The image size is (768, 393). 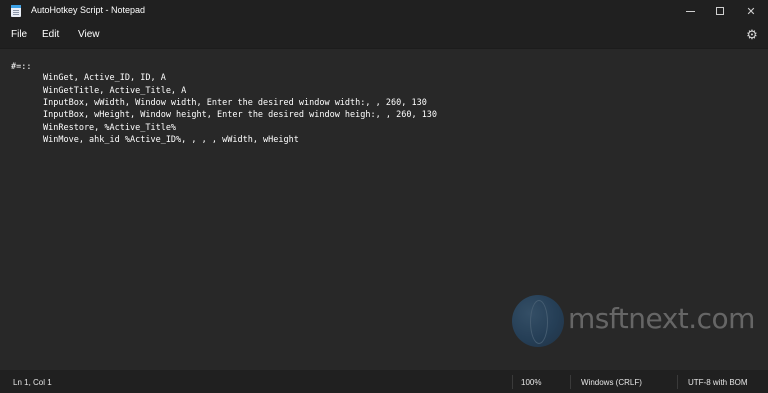 I want to click on maximize-button, so click(x=720, y=11).